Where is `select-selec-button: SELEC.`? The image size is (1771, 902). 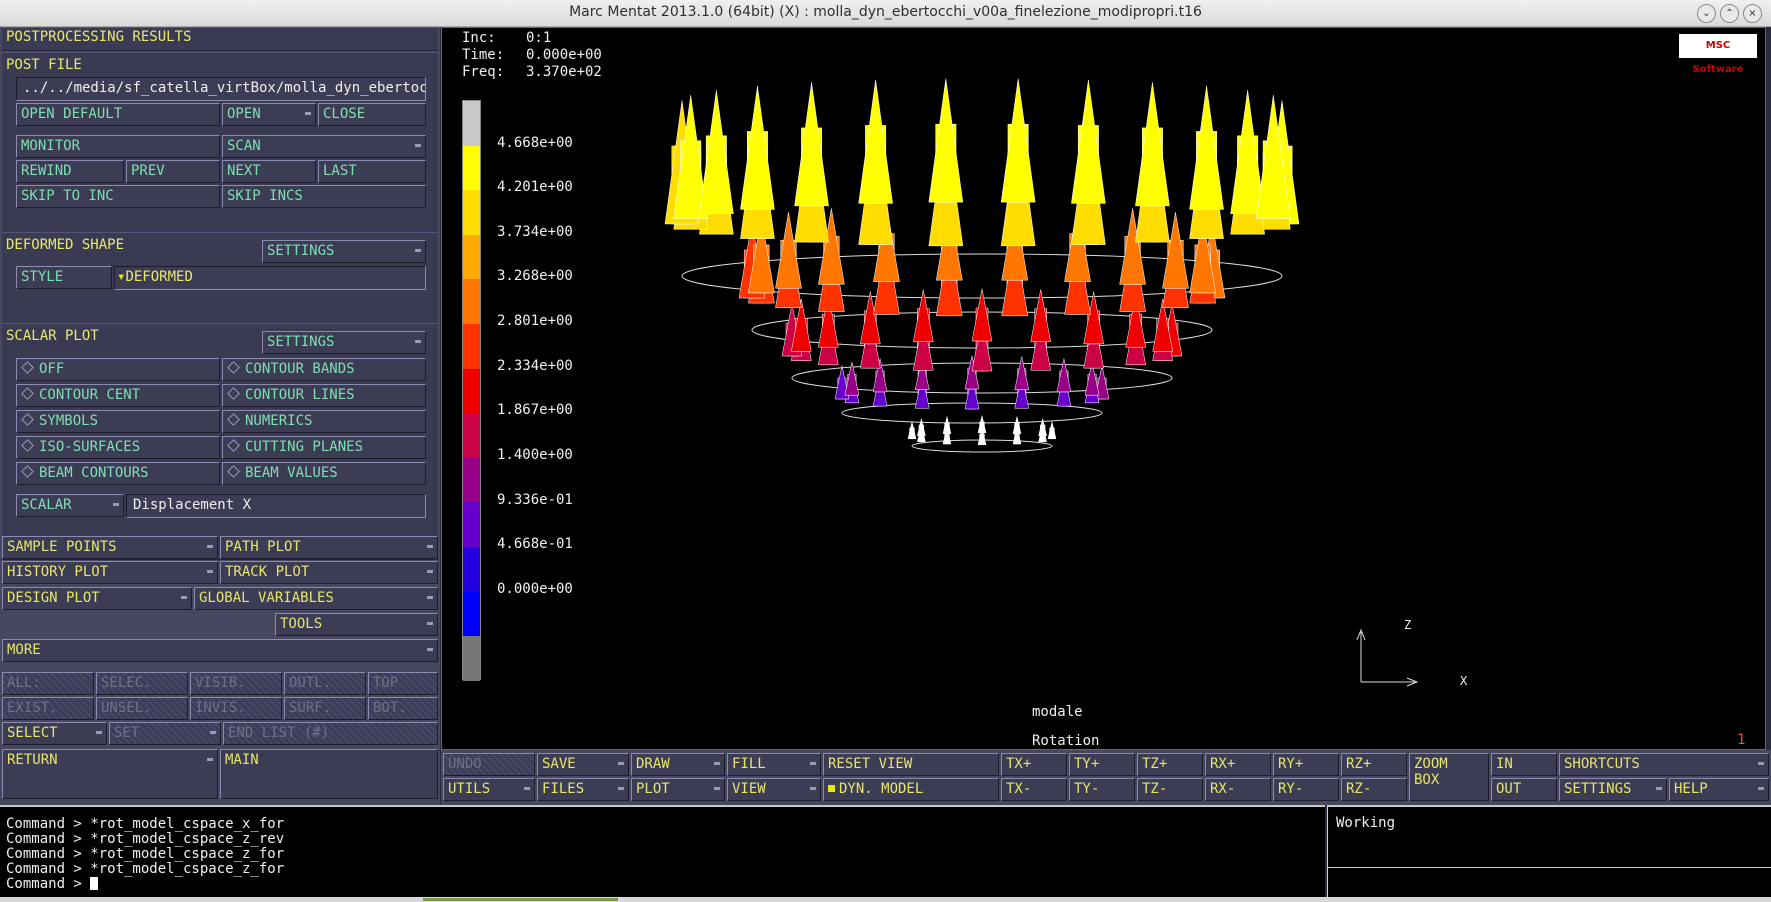 select-selec-button: SELEC. is located at coordinates (142, 683).